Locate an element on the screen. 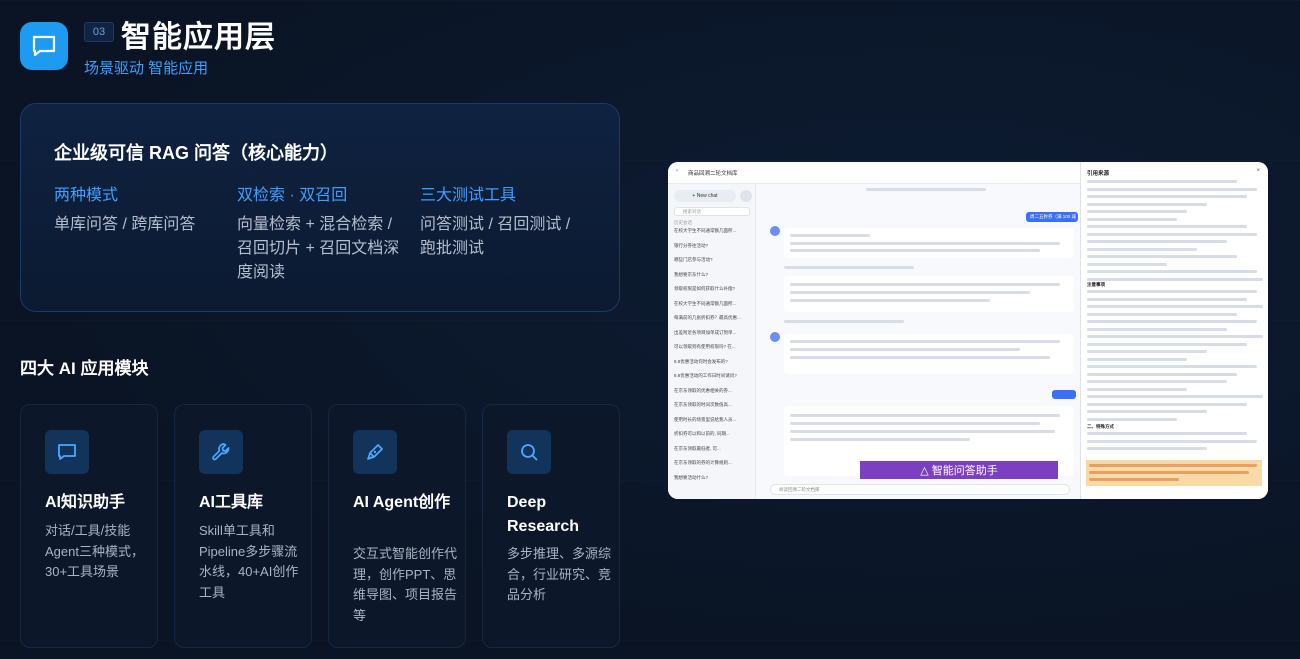 The width and height of the screenshot is (1300, 659). search-icon is located at coordinates (529, 452).